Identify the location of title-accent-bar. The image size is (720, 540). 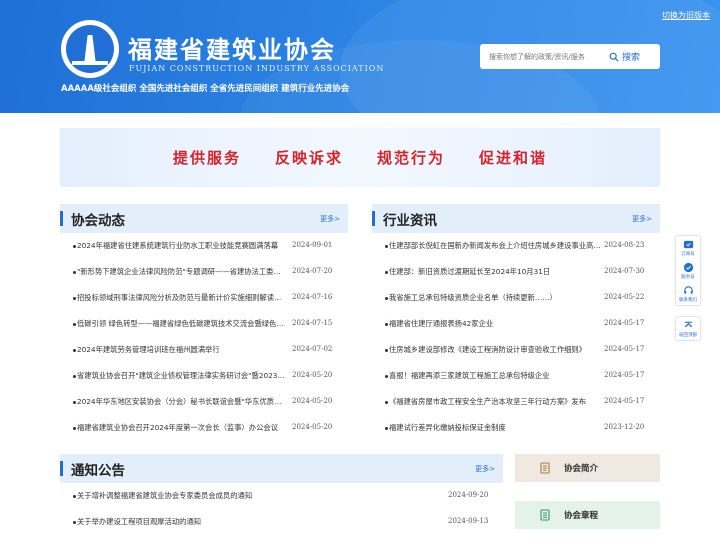
(373, 218).